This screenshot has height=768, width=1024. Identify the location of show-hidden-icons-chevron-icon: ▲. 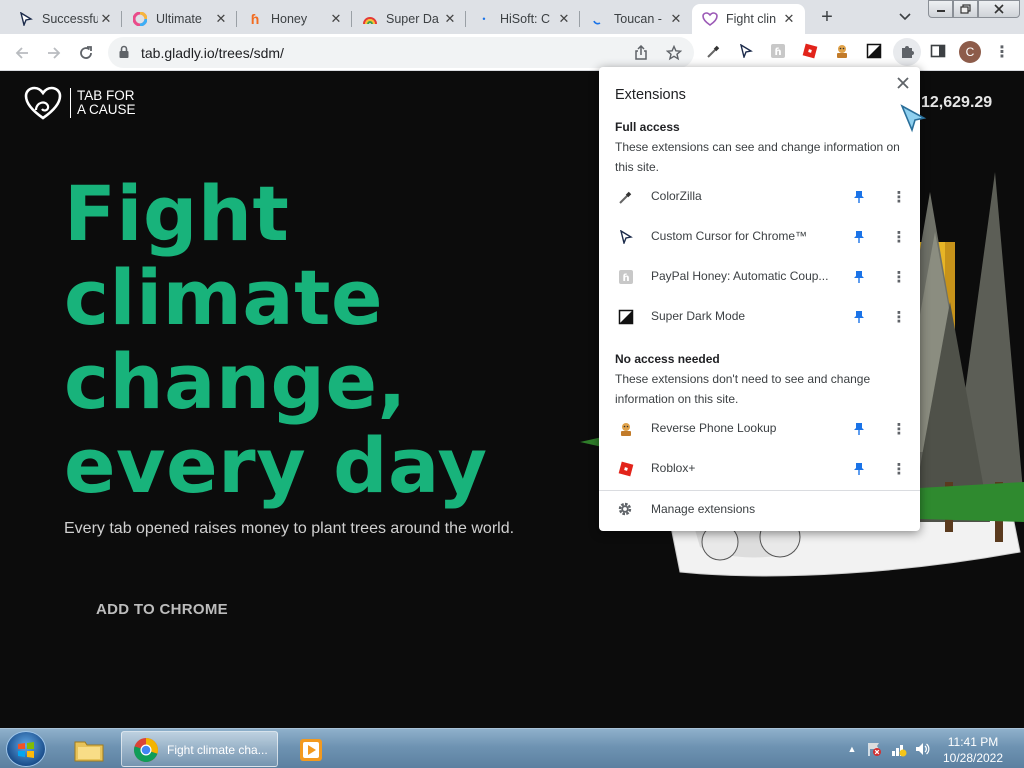
(852, 749).